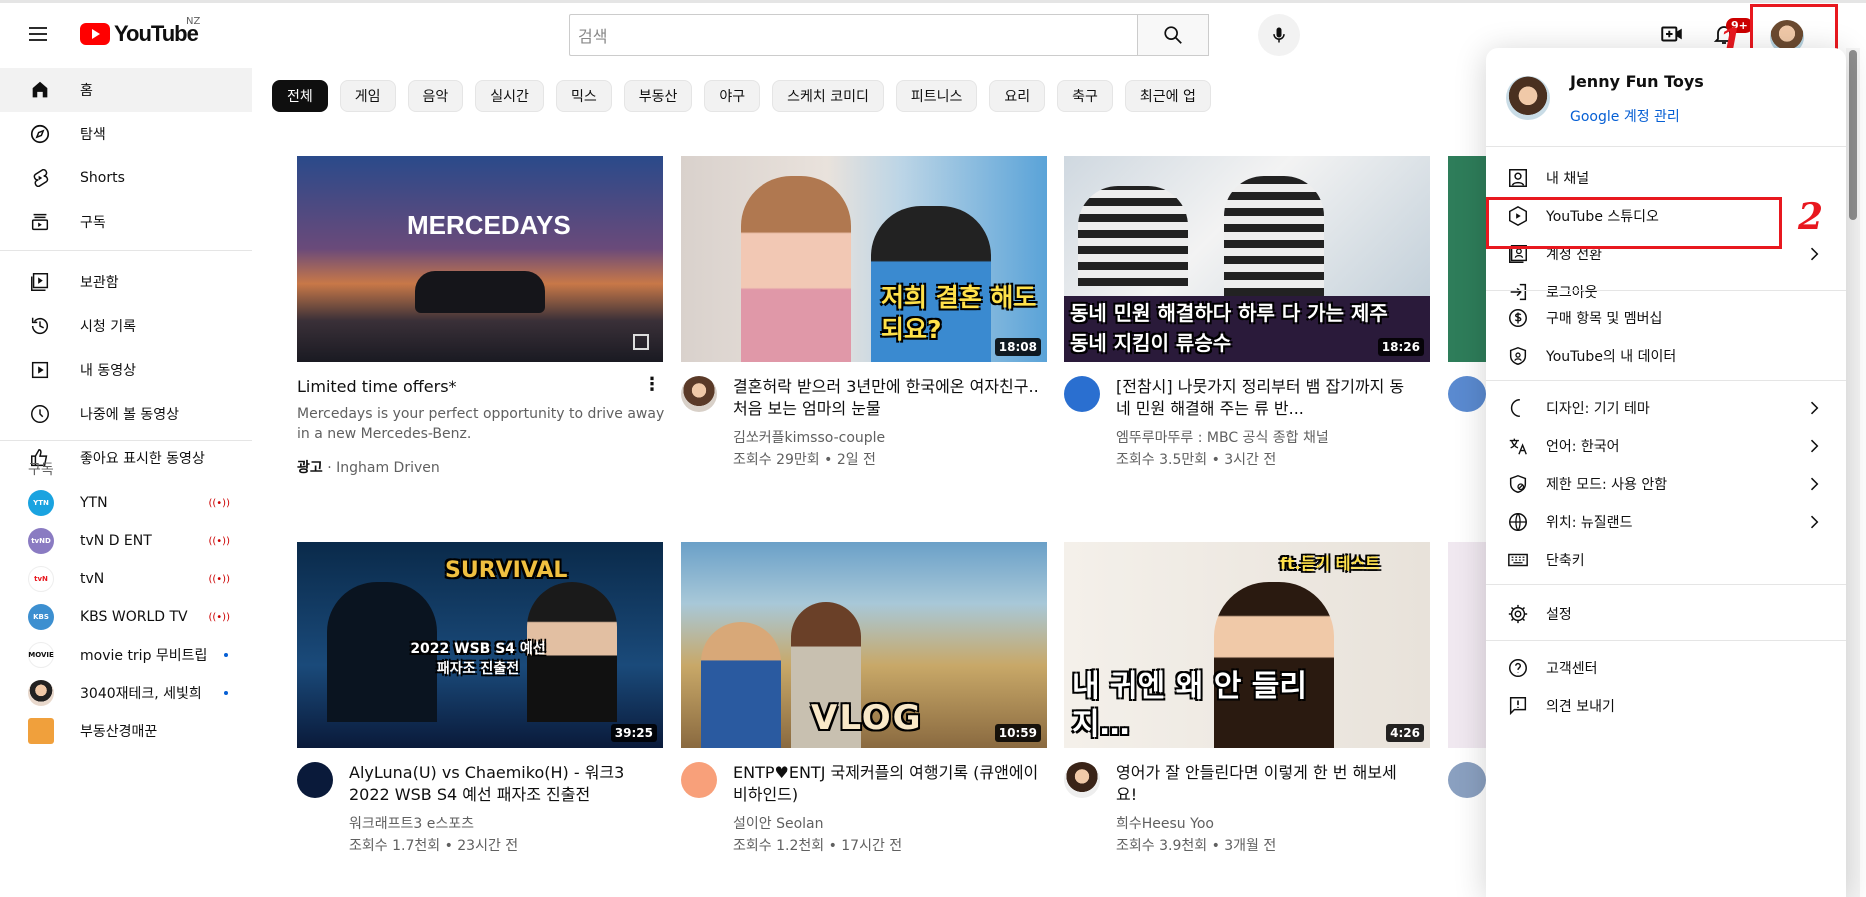  I want to click on menu-item-send-feedback: 의견 보내기, so click(1666, 706).